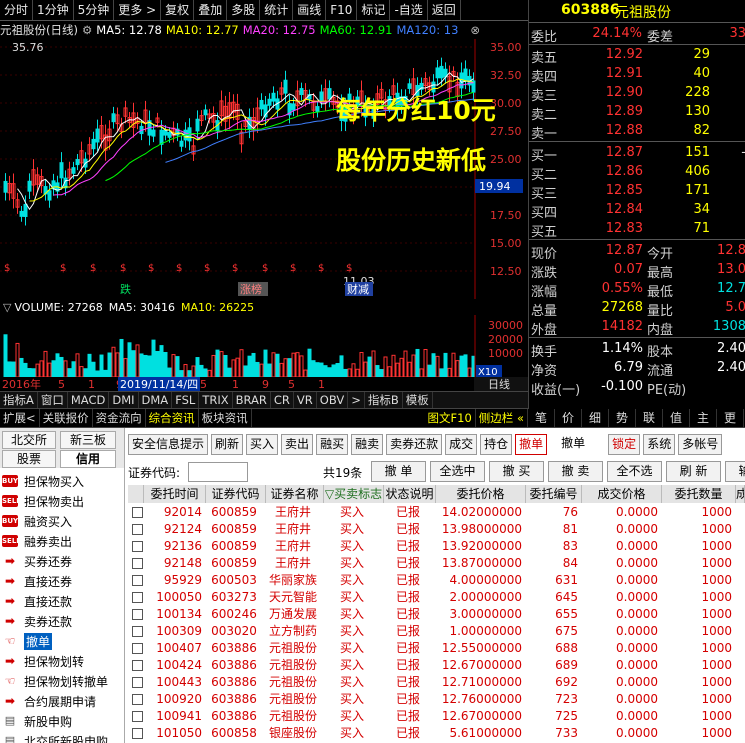  Describe the element at coordinates (649, 418) in the screenshot. I see `side-tab-4: 联` at that location.